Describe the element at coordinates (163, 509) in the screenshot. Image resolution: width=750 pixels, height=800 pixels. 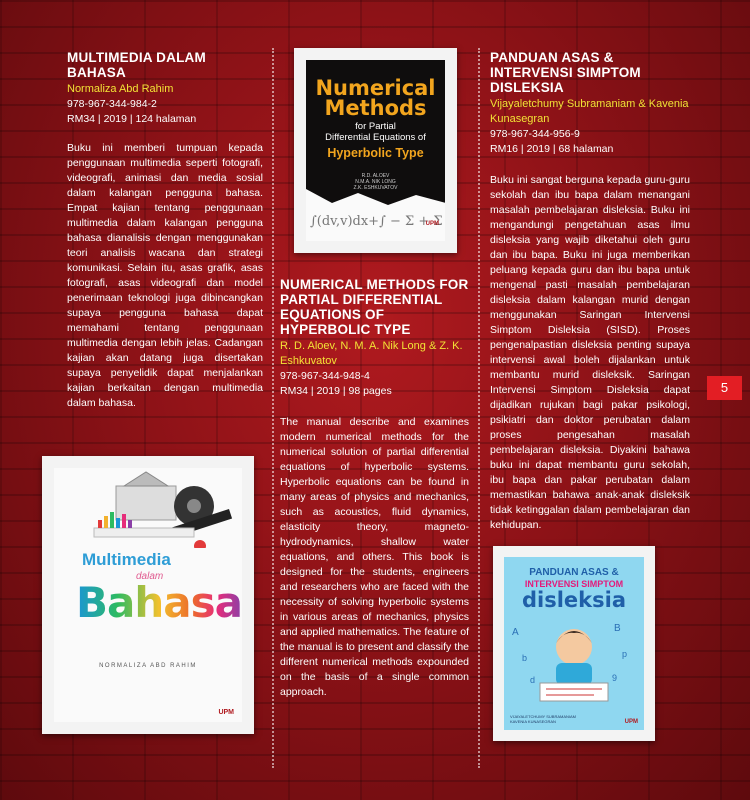
I see `film-reel-icon` at that location.